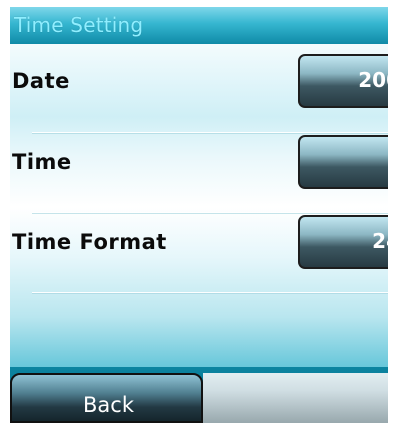 Image resolution: width=400 pixels, height=423 pixels. What do you see at coordinates (380, 241) in the screenshot?
I see `time-format-value: 24` at bounding box center [380, 241].